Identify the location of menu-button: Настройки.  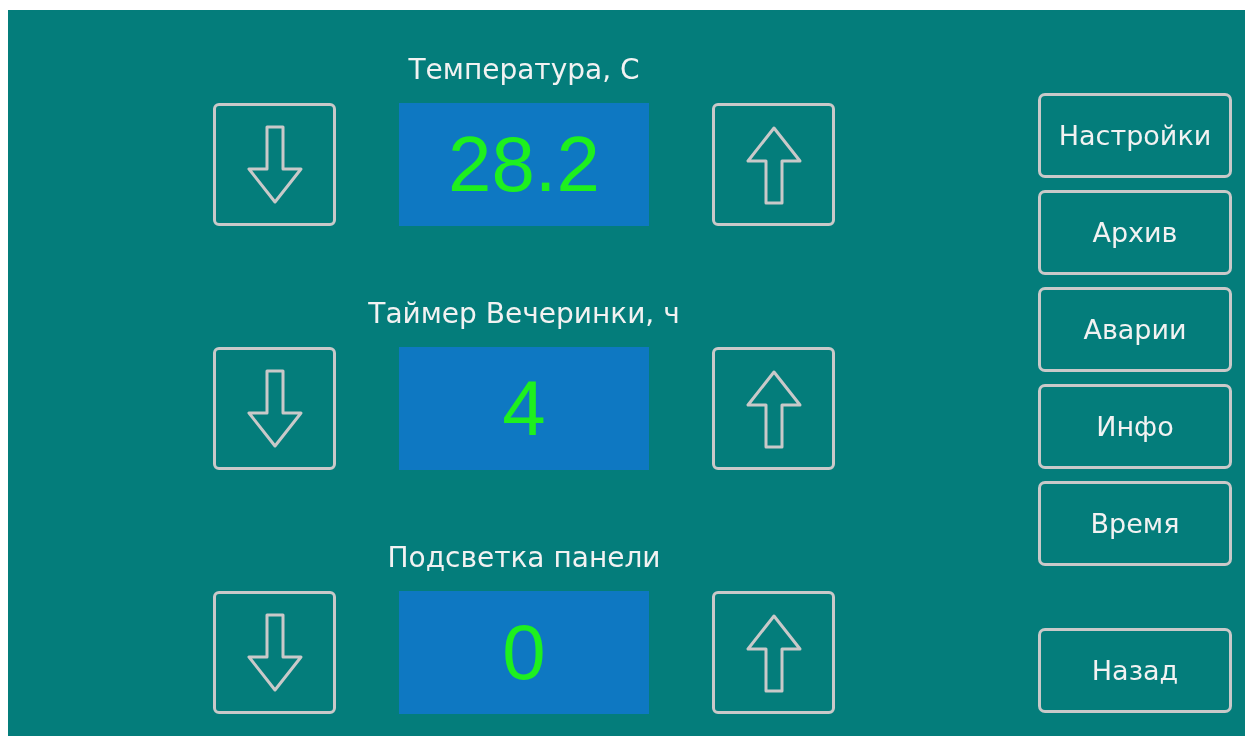
(1135, 135).